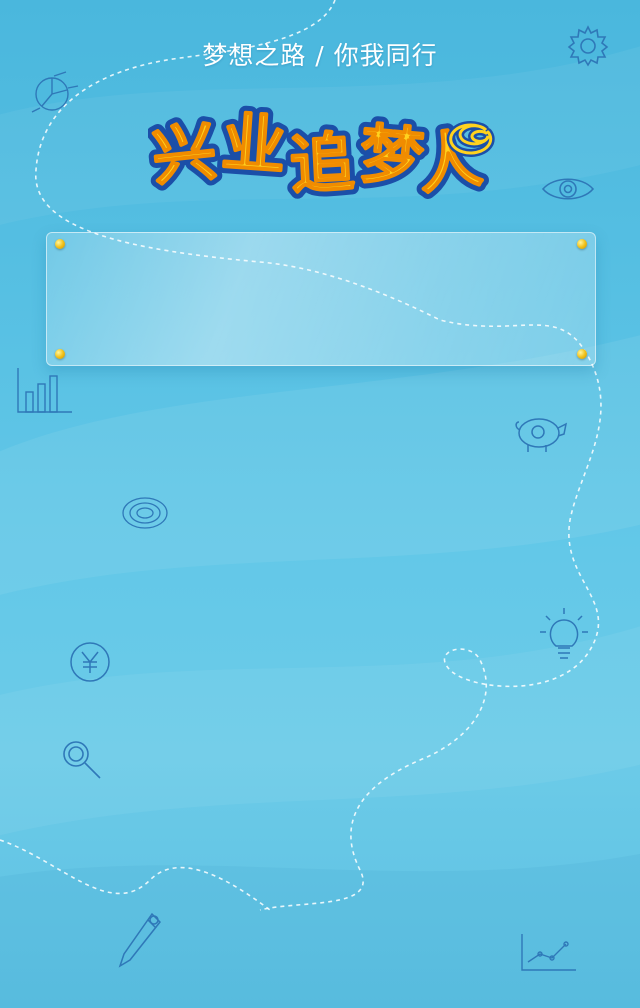  I want to click on pie-chart-icon, so click(54, 93).